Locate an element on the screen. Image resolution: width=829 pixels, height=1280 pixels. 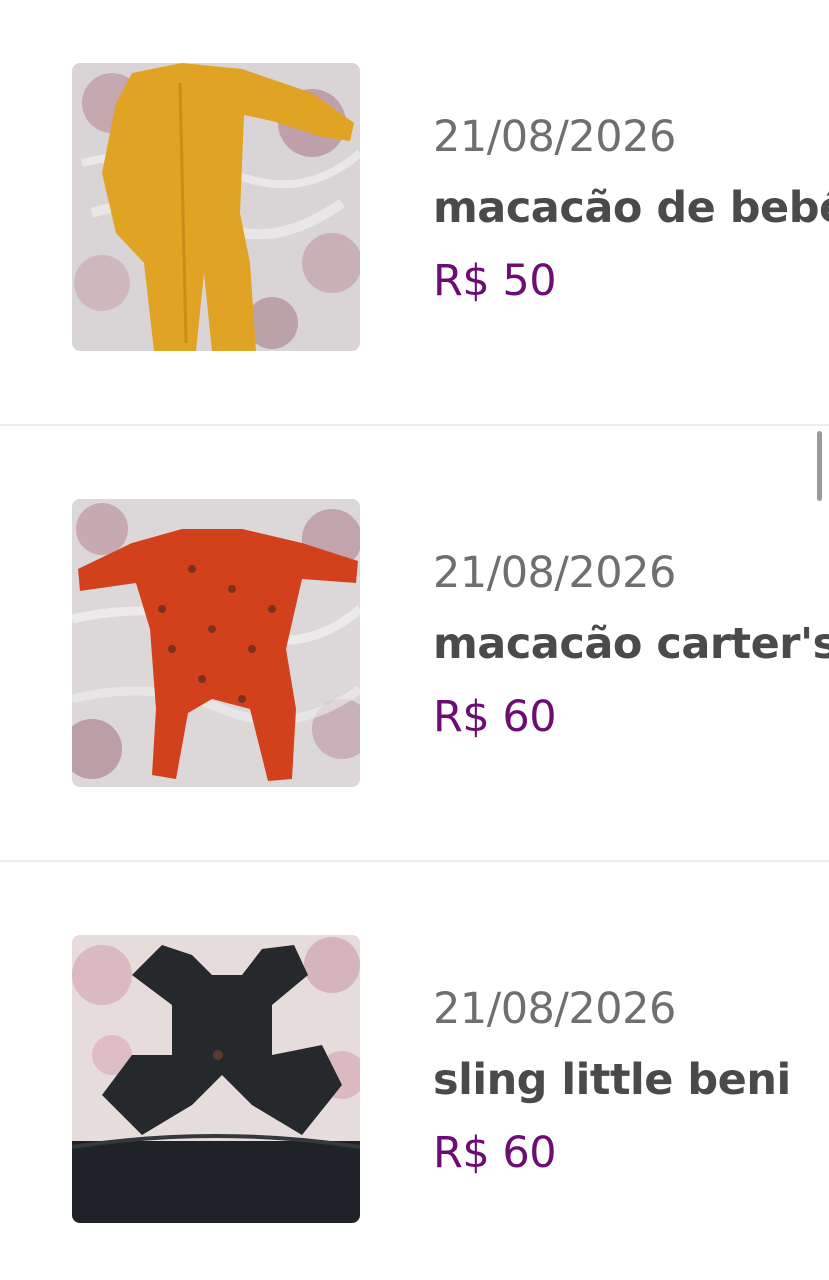
yellow-romper-photo-icon is located at coordinates (216, 207).